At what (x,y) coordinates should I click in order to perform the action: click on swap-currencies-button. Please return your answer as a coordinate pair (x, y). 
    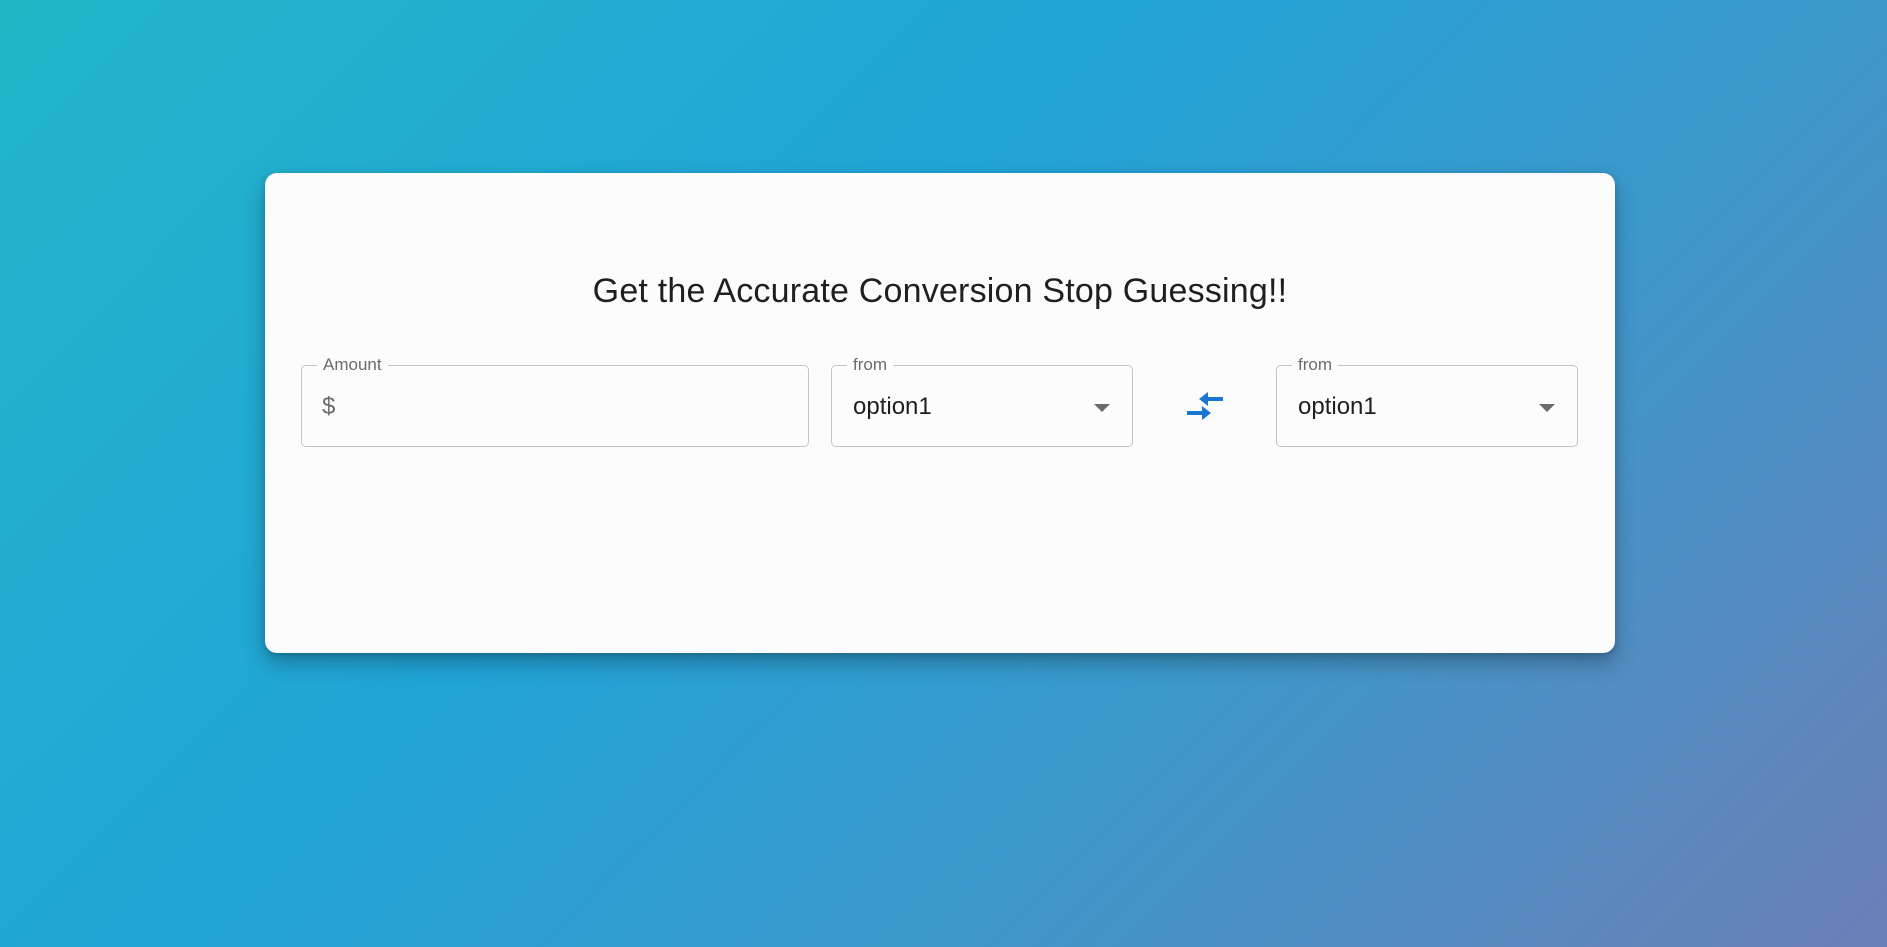
    Looking at the image, I should click on (1205, 406).